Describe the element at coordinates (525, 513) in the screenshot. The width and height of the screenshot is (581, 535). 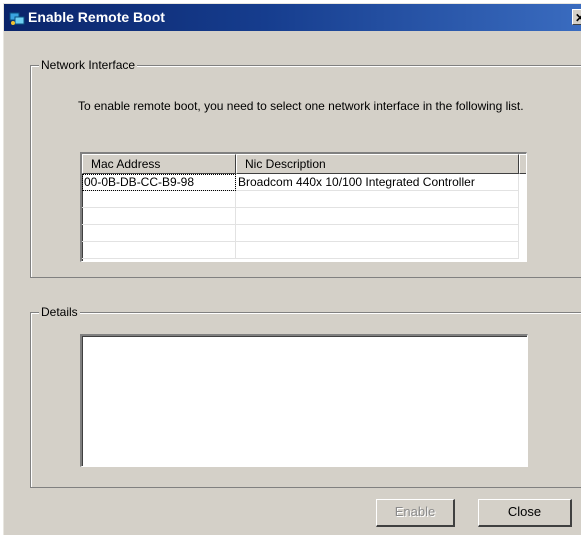
I see `close-button: Close` at that location.